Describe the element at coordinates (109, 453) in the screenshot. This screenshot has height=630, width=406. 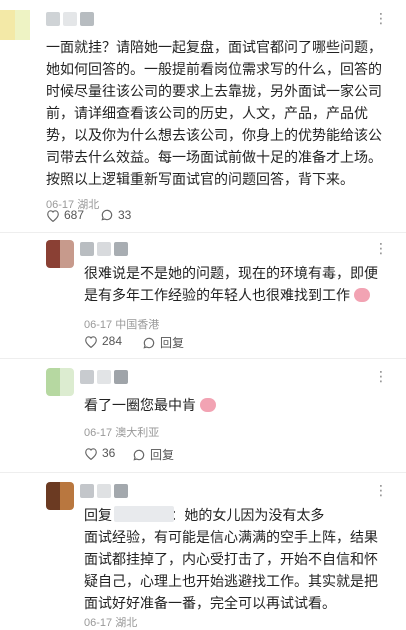
I see `like-count: 36` at that location.